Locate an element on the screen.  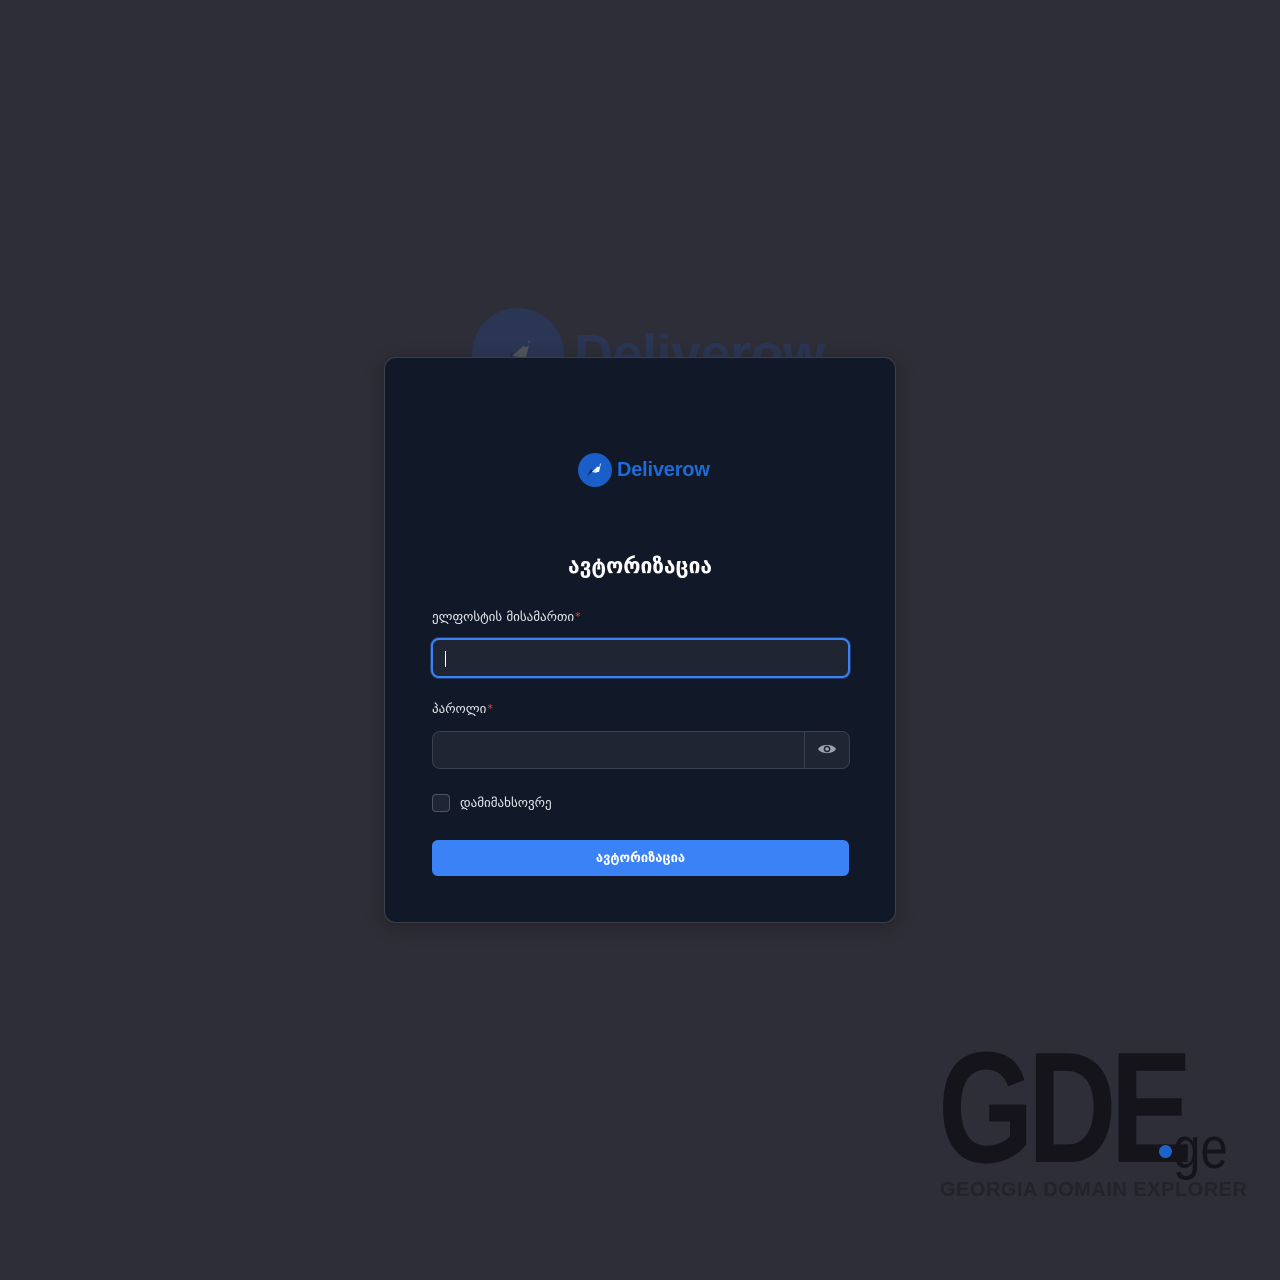
remember-checkbox is located at coordinates (441, 803).